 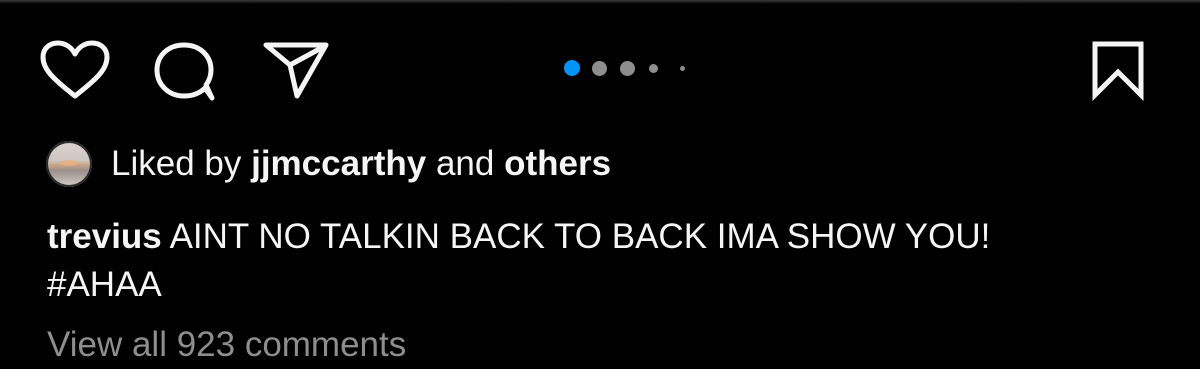 I want to click on likes-text: Liked by jjmccarthy and others, so click(x=361, y=164).